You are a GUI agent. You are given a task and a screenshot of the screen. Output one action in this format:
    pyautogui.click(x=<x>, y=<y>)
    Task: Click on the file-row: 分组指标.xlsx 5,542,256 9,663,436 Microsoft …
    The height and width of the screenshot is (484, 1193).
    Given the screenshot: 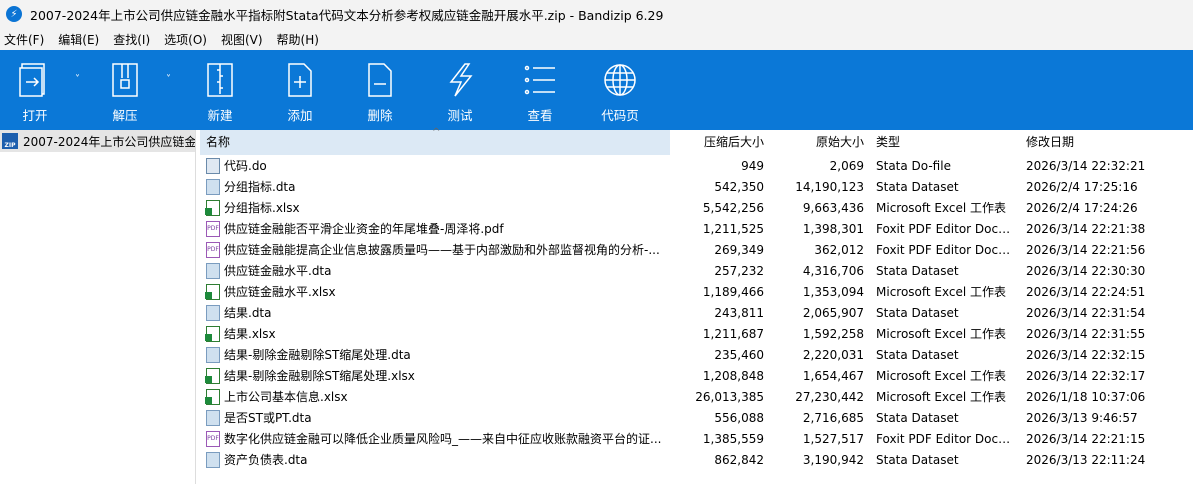 What is the action you would take?
    pyautogui.click(x=696, y=207)
    